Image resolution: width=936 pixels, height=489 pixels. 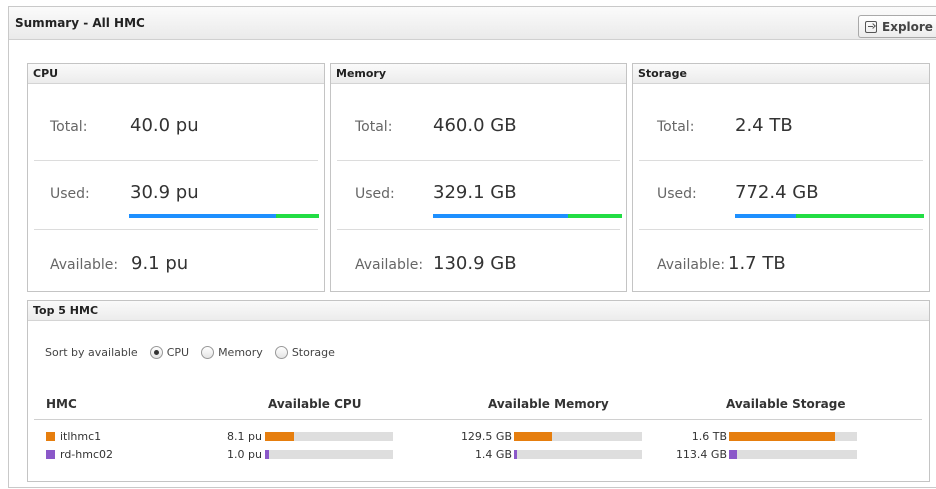 I want to click on cpu-used-value: 30.9 pu, so click(x=164, y=192).